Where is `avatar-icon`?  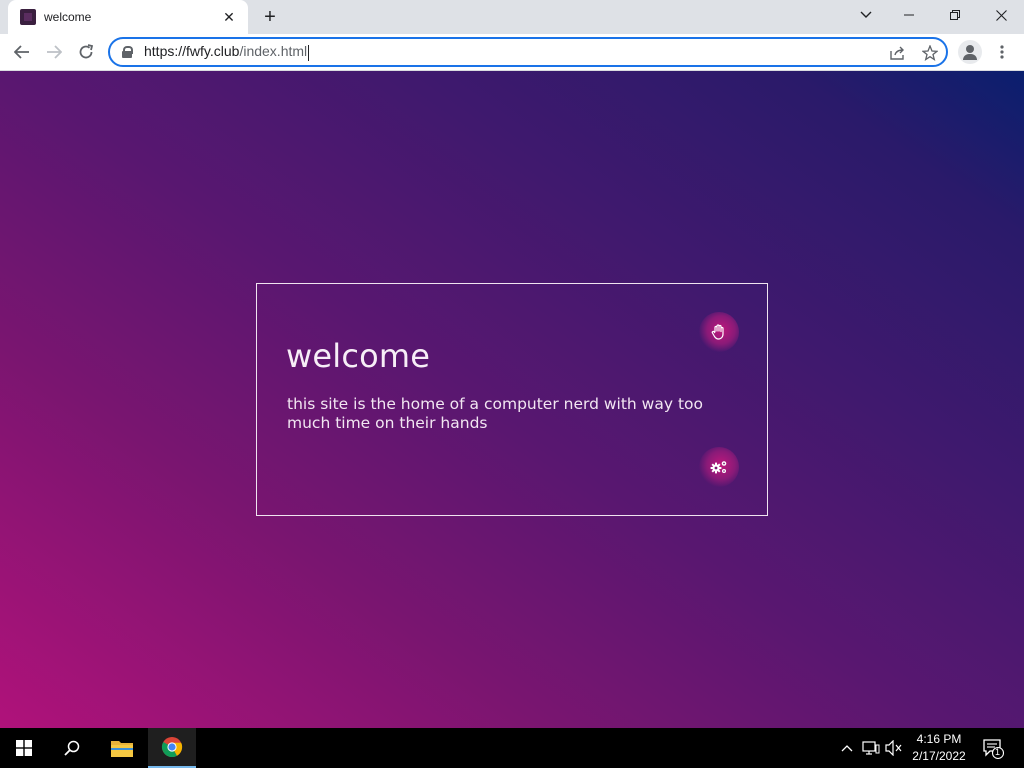
avatar-icon is located at coordinates (970, 49).